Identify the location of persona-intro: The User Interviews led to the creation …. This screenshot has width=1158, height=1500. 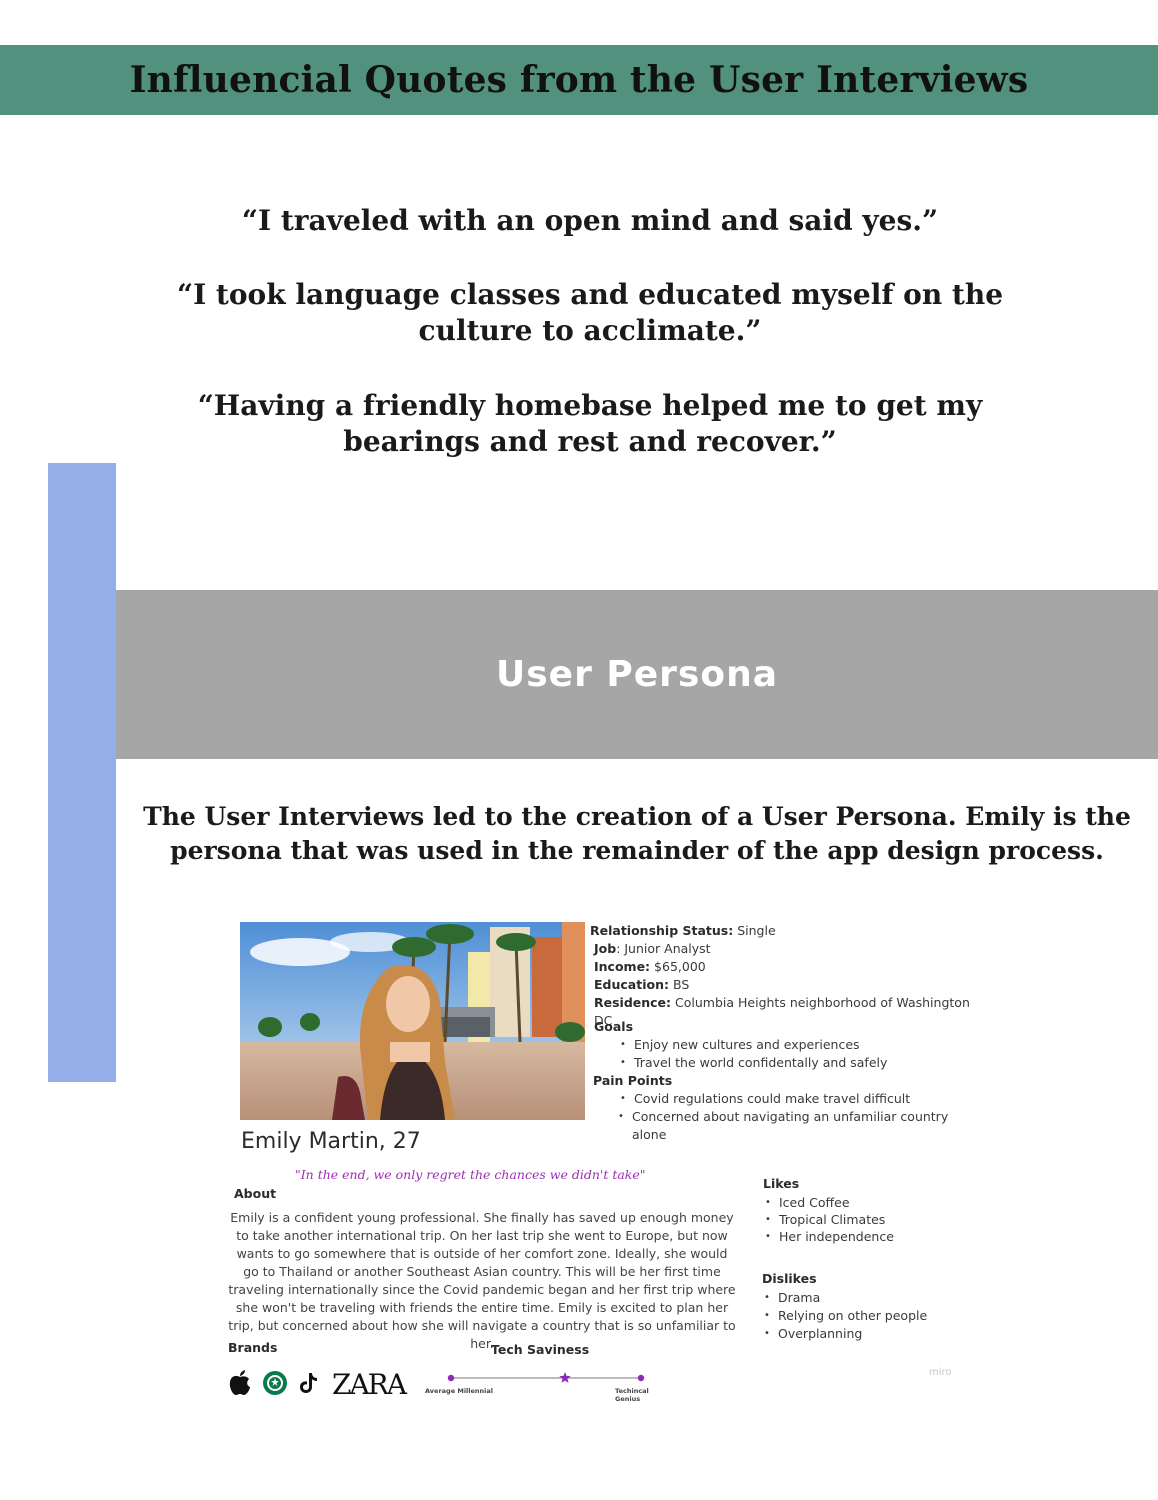
(637, 833).